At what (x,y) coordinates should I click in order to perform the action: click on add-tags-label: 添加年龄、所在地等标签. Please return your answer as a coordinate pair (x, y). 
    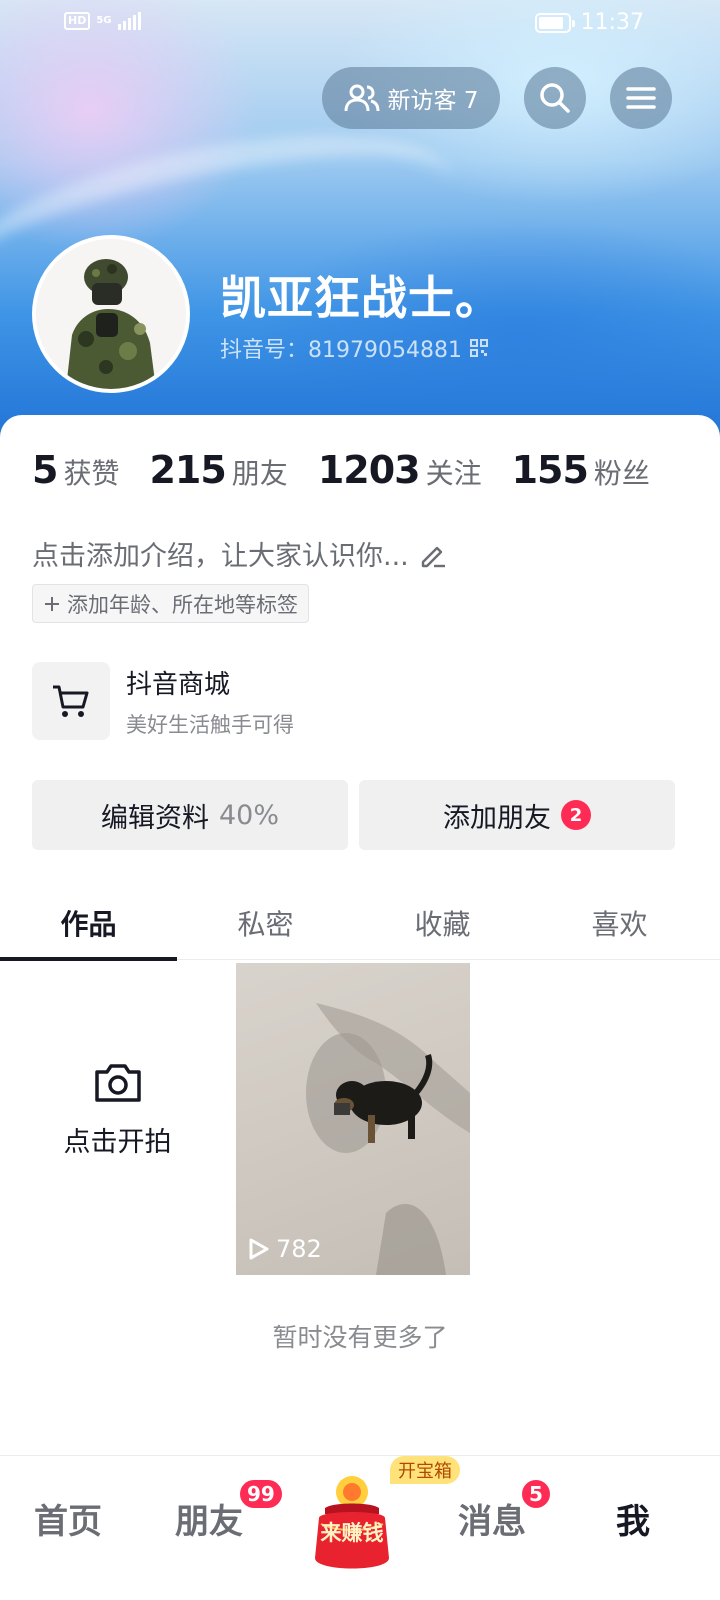
    Looking at the image, I should click on (182, 604).